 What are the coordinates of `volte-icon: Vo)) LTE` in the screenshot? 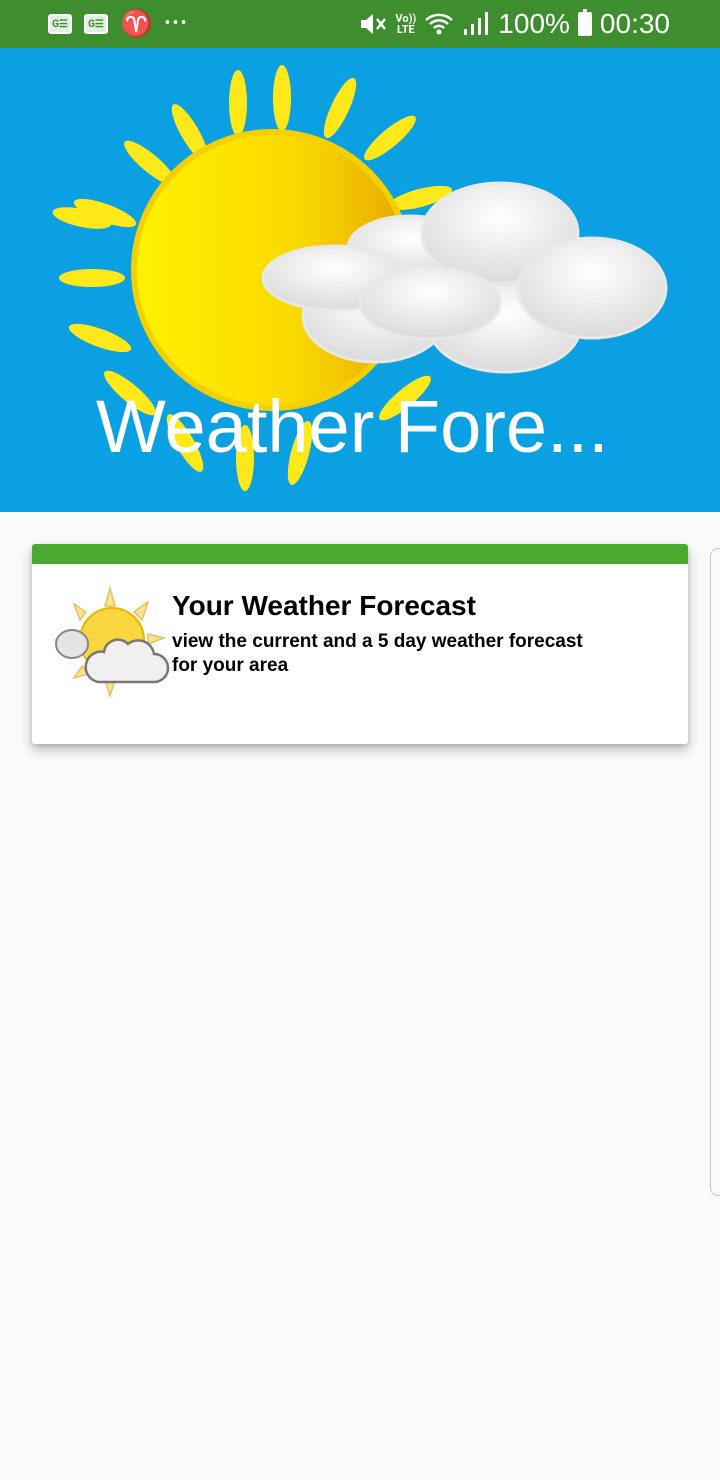 It's located at (406, 24).